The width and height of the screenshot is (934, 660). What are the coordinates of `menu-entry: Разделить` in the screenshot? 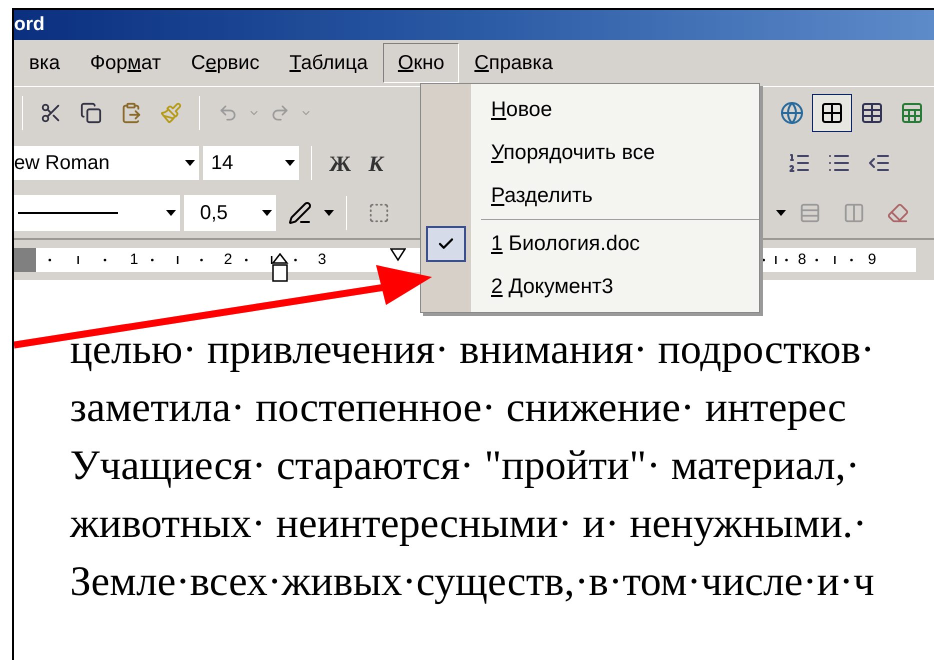 It's located at (542, 196).